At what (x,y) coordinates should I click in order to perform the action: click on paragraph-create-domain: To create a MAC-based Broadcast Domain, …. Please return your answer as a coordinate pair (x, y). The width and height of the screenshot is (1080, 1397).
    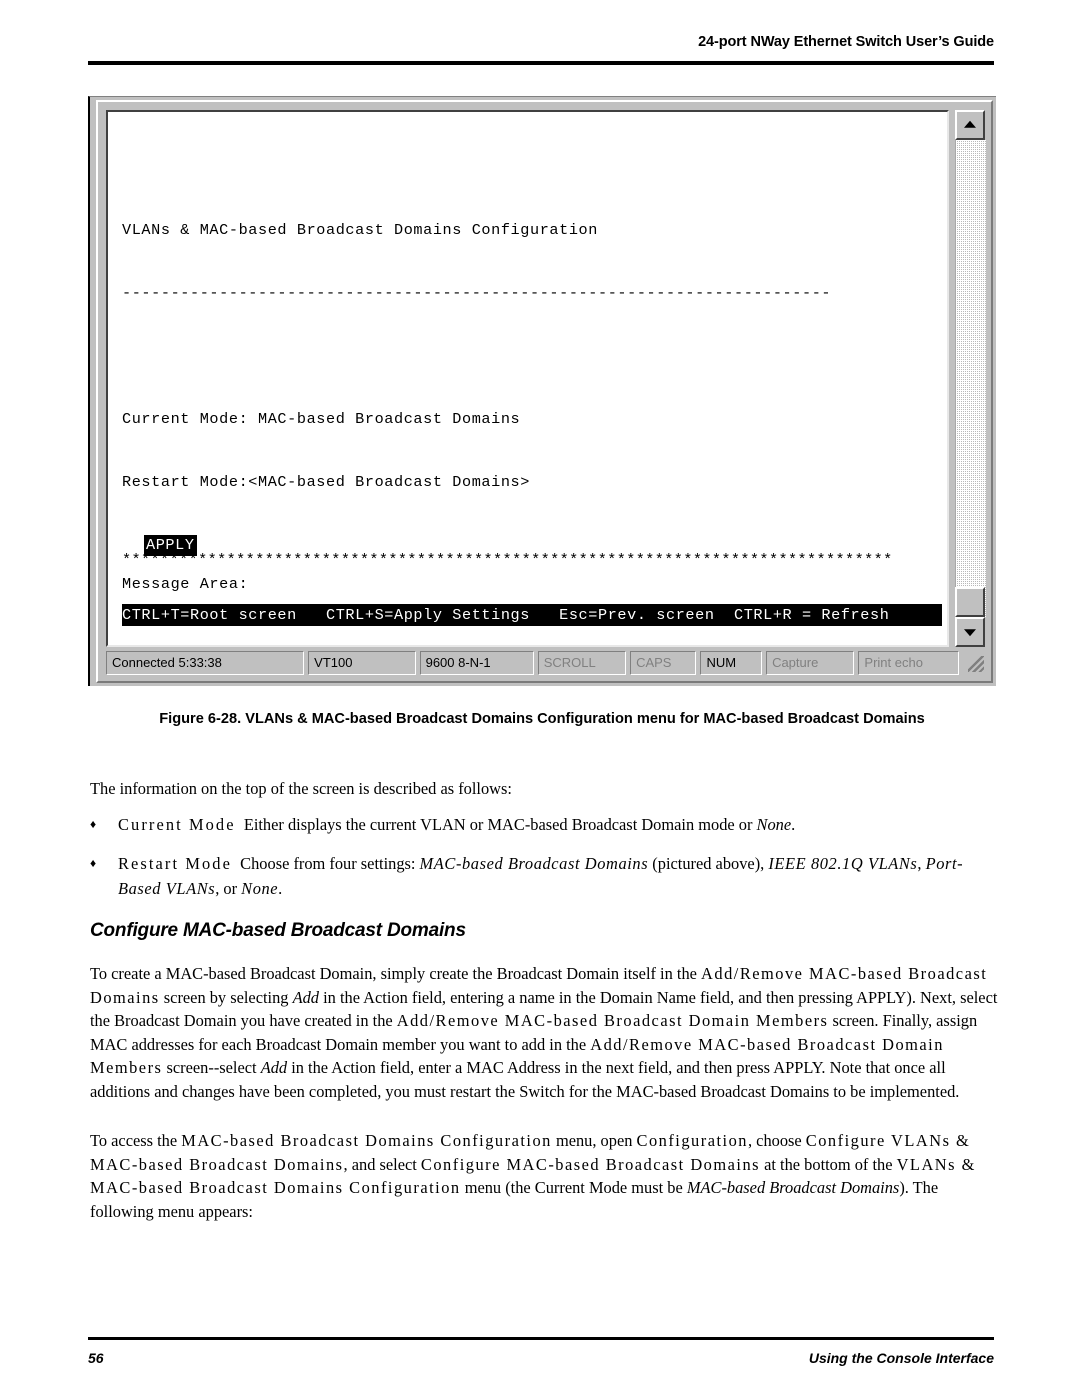
    Looking at the image, I should click on (544, 1033).